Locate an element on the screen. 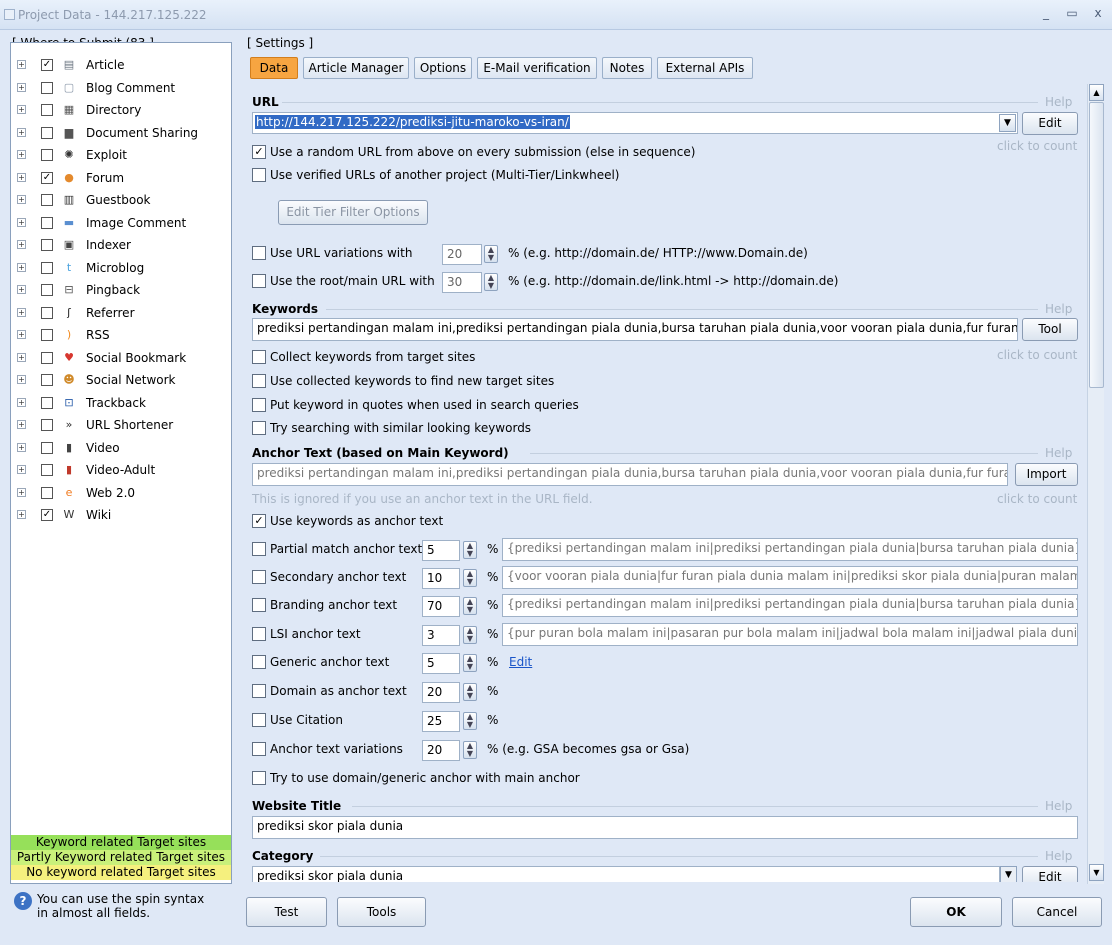  tab-external-apis: External APIs is located at coordinates (705, 68).